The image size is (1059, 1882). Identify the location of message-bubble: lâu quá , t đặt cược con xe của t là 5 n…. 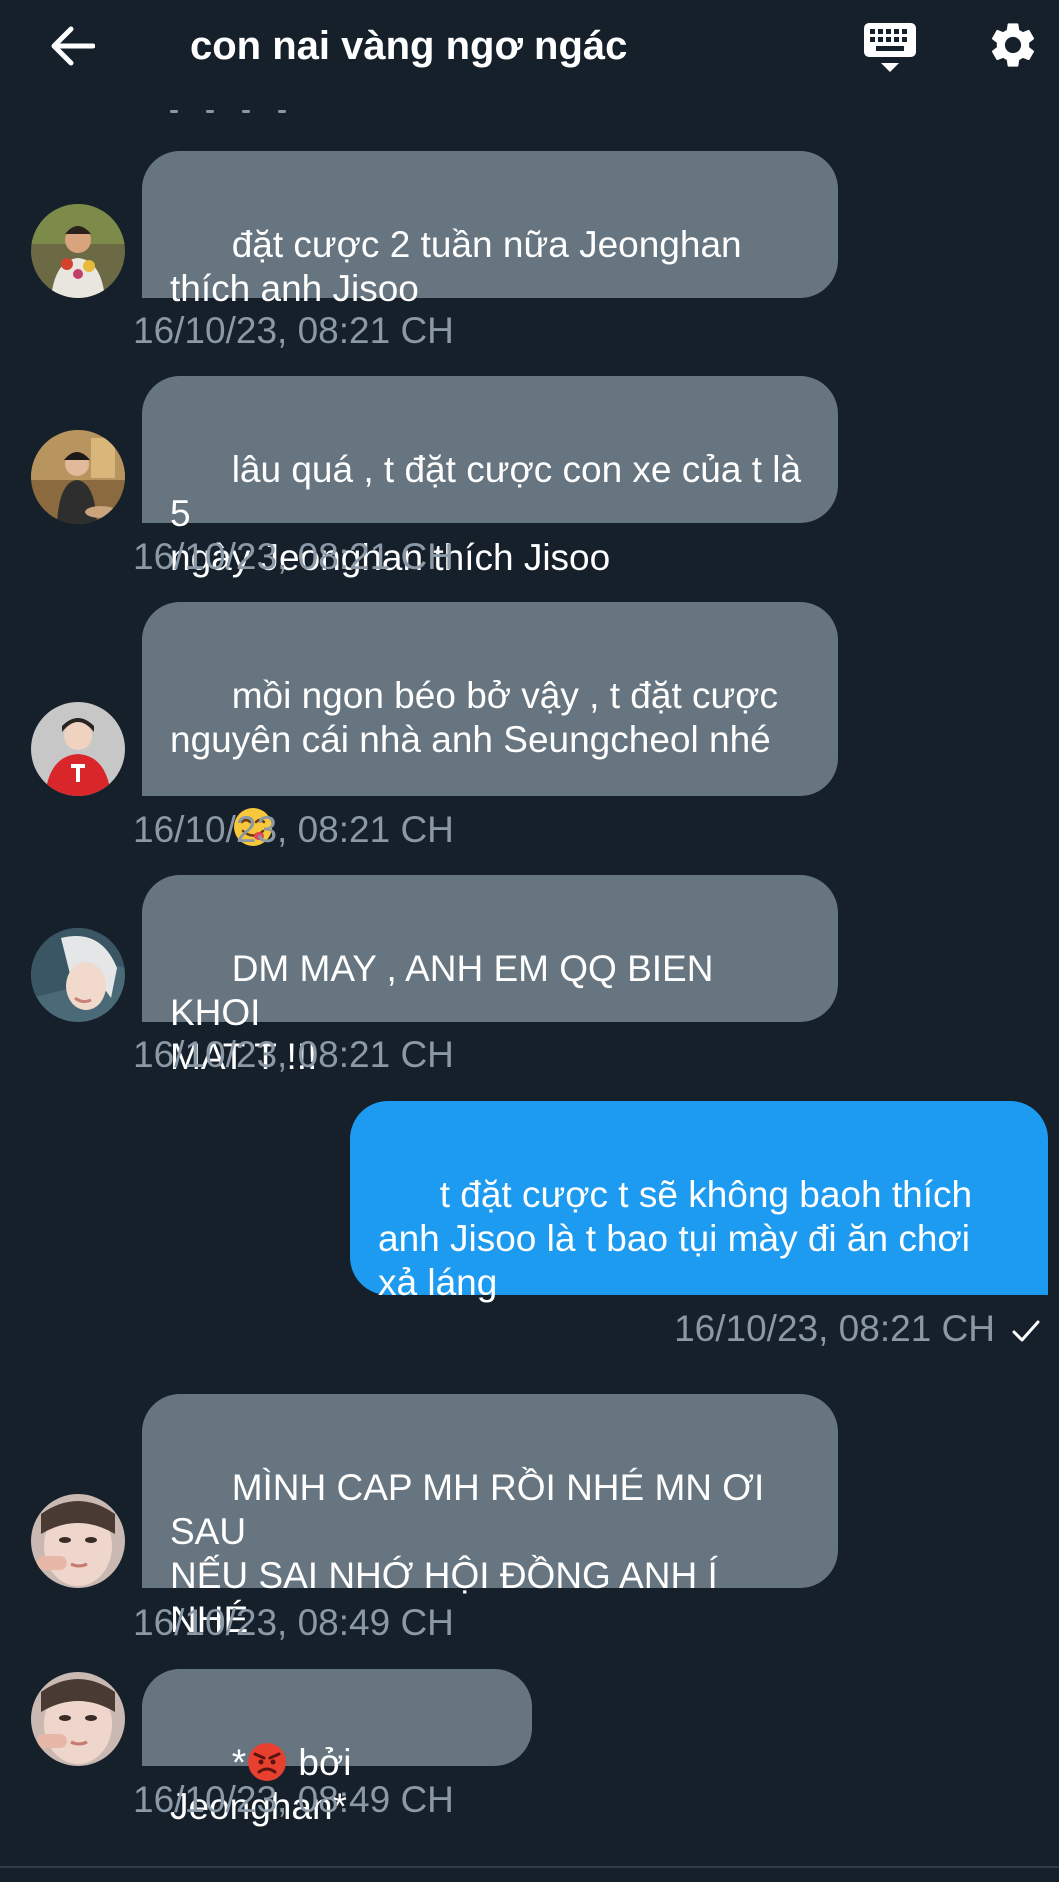
(490, 477).